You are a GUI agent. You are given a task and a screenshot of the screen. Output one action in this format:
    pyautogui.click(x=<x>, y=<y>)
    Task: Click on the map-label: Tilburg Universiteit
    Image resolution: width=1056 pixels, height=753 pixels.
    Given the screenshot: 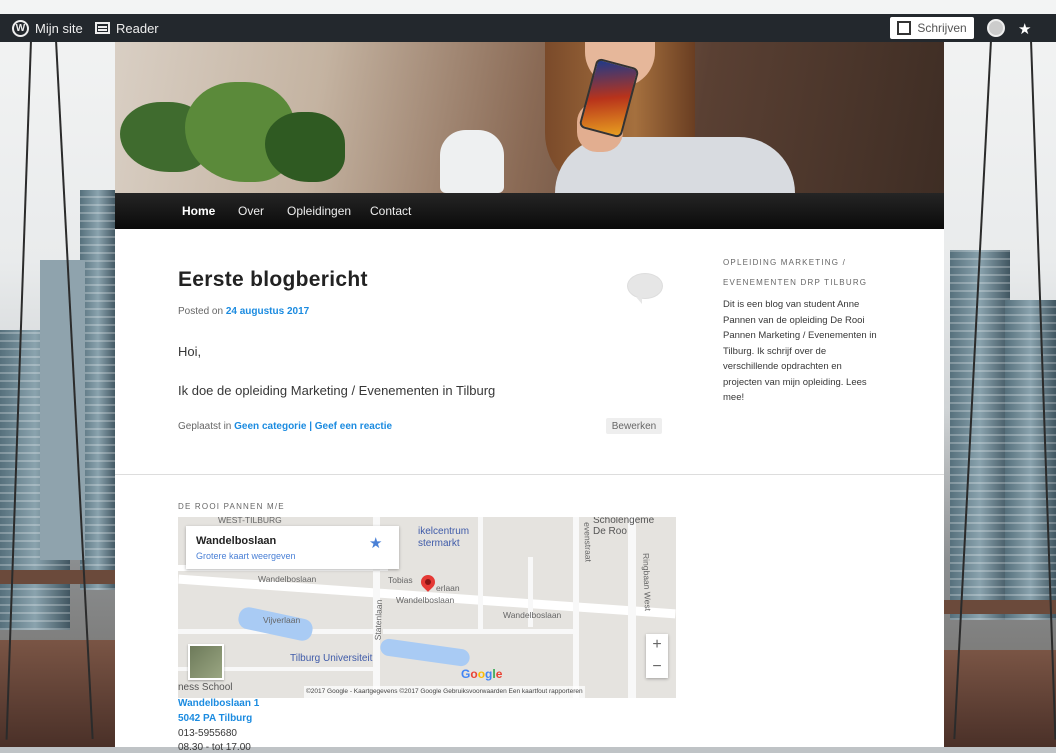 What is the action you would take?
    pyautogui.click(x=331, y=658)
    